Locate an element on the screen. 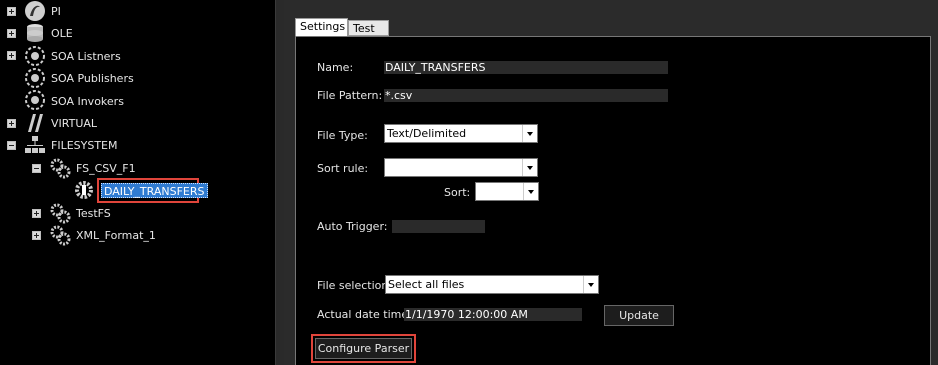 This screenshot has height=365, width=938. file-selection-value: Select all files is located at coordinates (426, 284).